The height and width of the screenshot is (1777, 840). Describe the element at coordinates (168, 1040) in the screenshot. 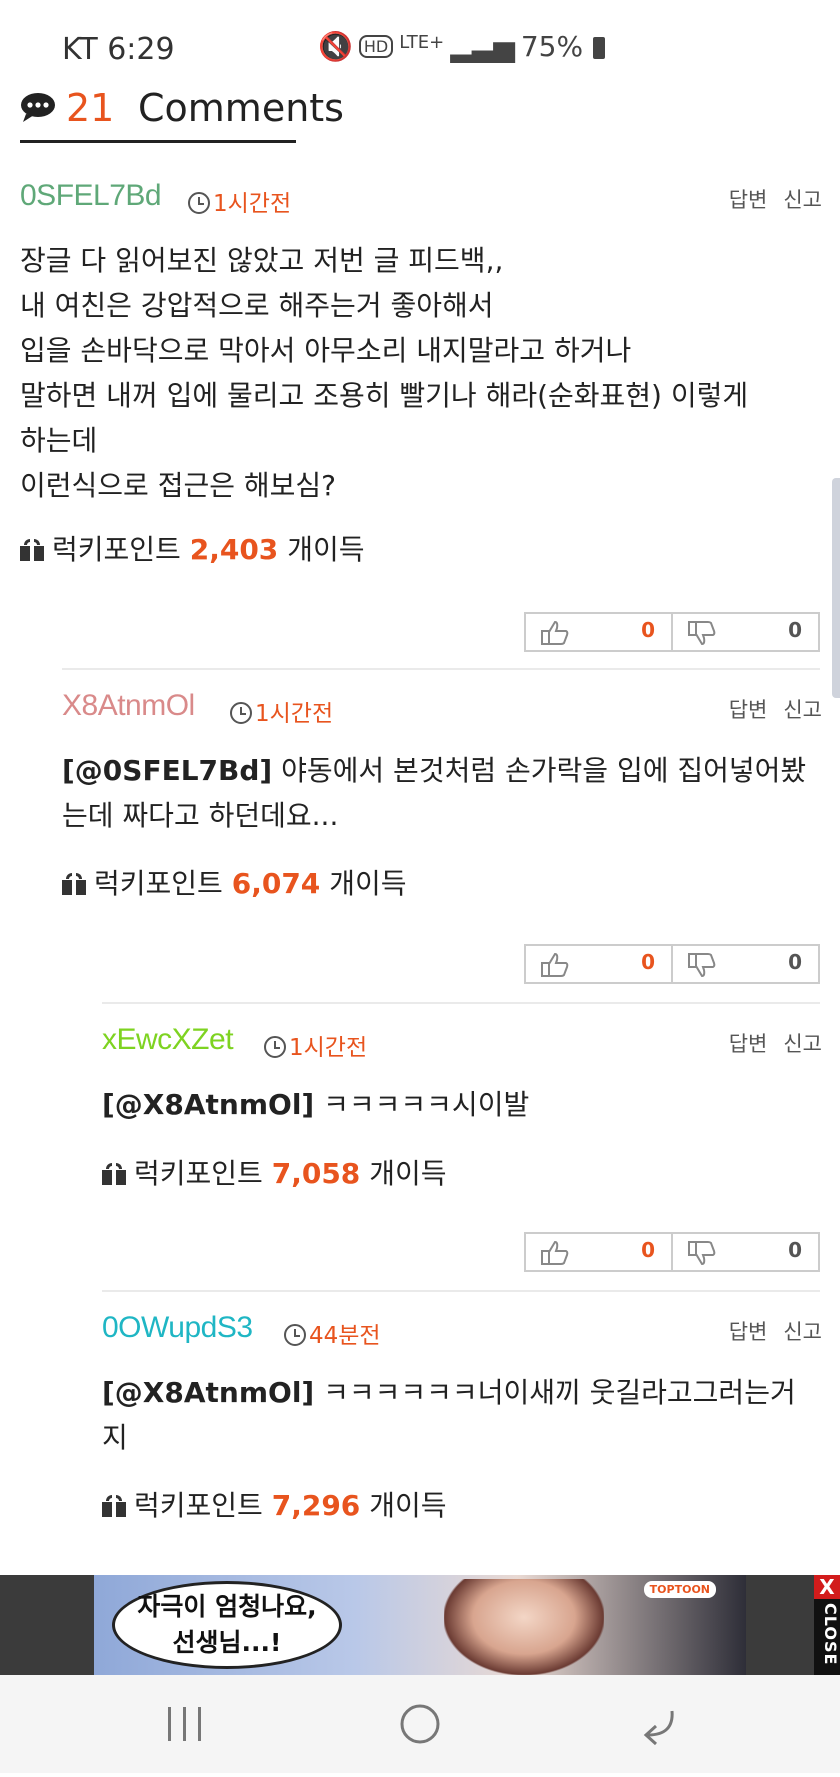

I see `comment-username: xEwcXZet` at that location.